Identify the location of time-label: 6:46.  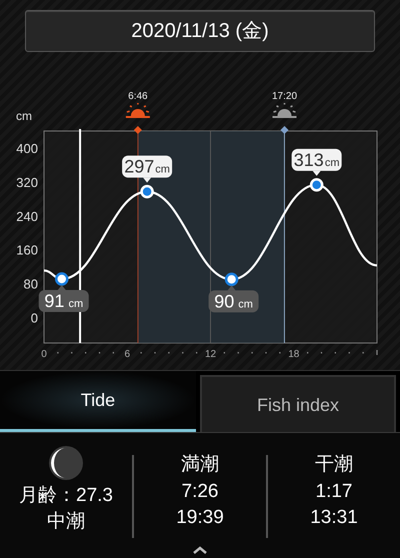
(138, 96).